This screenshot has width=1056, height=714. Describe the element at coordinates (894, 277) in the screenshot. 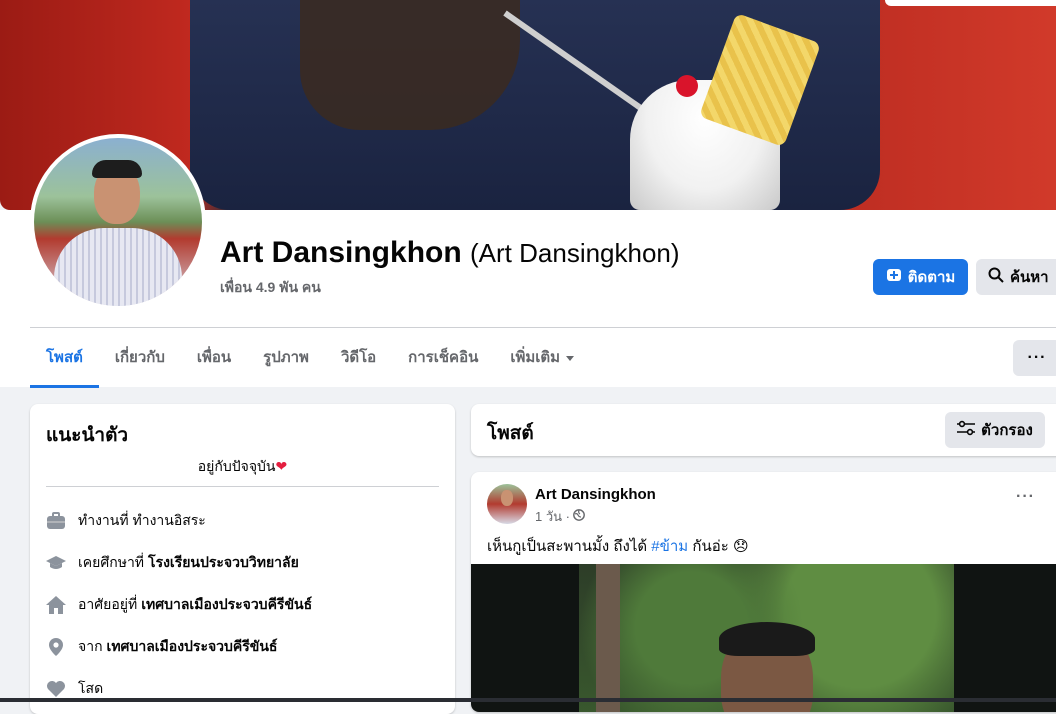

I see `follow-icon` at that location.